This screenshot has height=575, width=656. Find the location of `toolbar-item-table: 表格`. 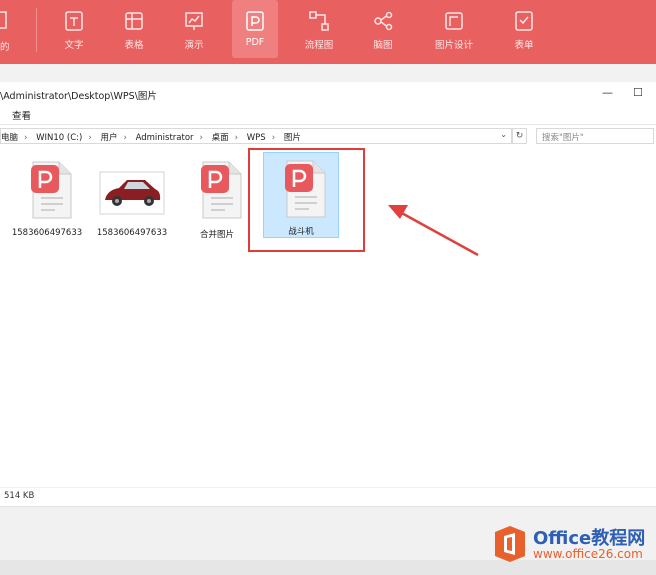

toolbar-item-table: 表格 is located at coordinates (134, 29).